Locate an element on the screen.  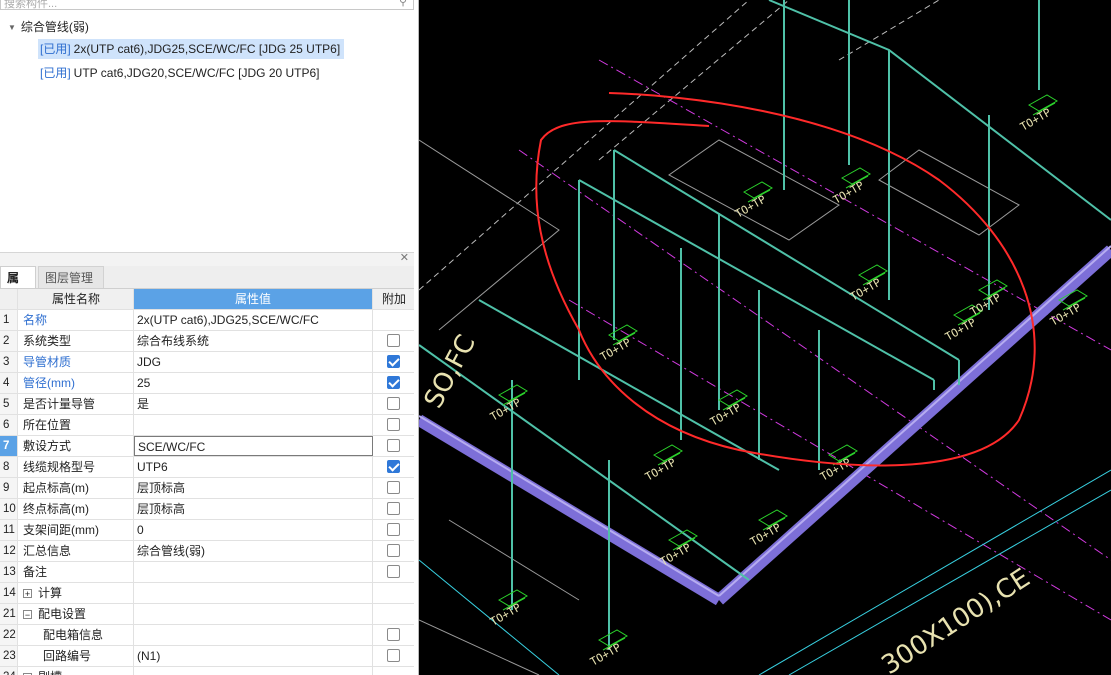
table-row: 1 名称 2x(UTP cat6),JDG25,SCE/WC/FC is located at coordinates (207, 320).